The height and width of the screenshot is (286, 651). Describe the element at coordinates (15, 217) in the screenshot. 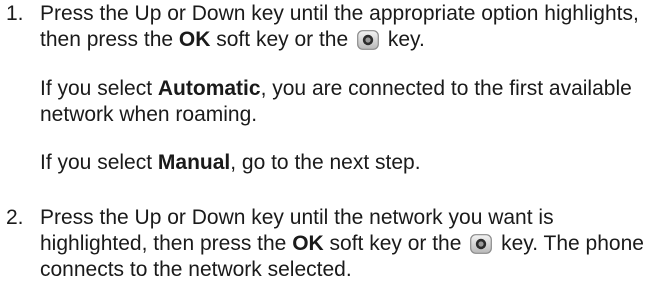

I see `step-number: 2.` at that location.